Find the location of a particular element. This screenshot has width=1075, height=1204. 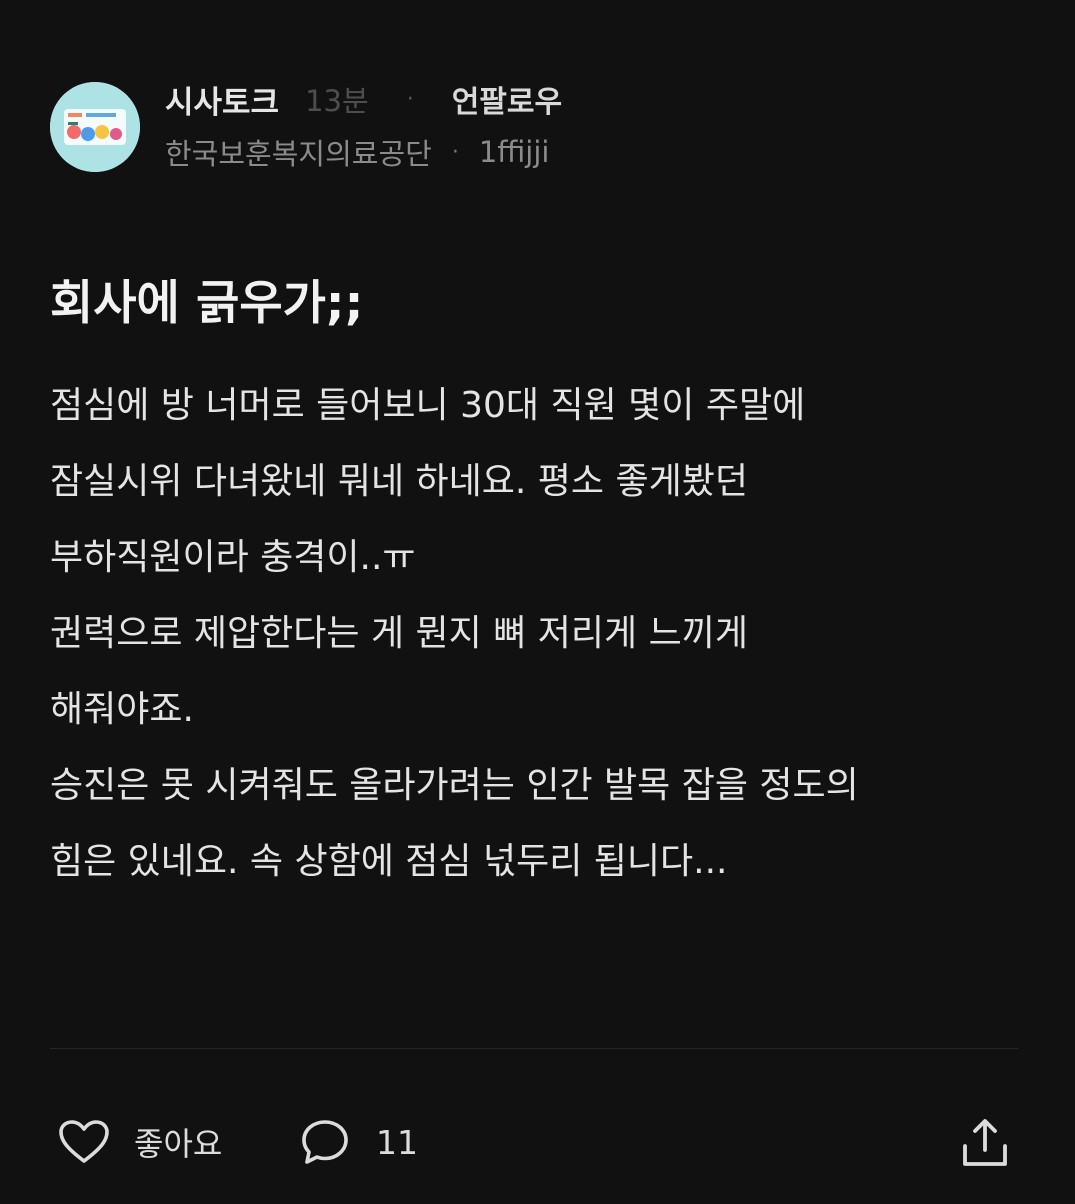

share-upload-icon is located at coordinates (985, 1142).